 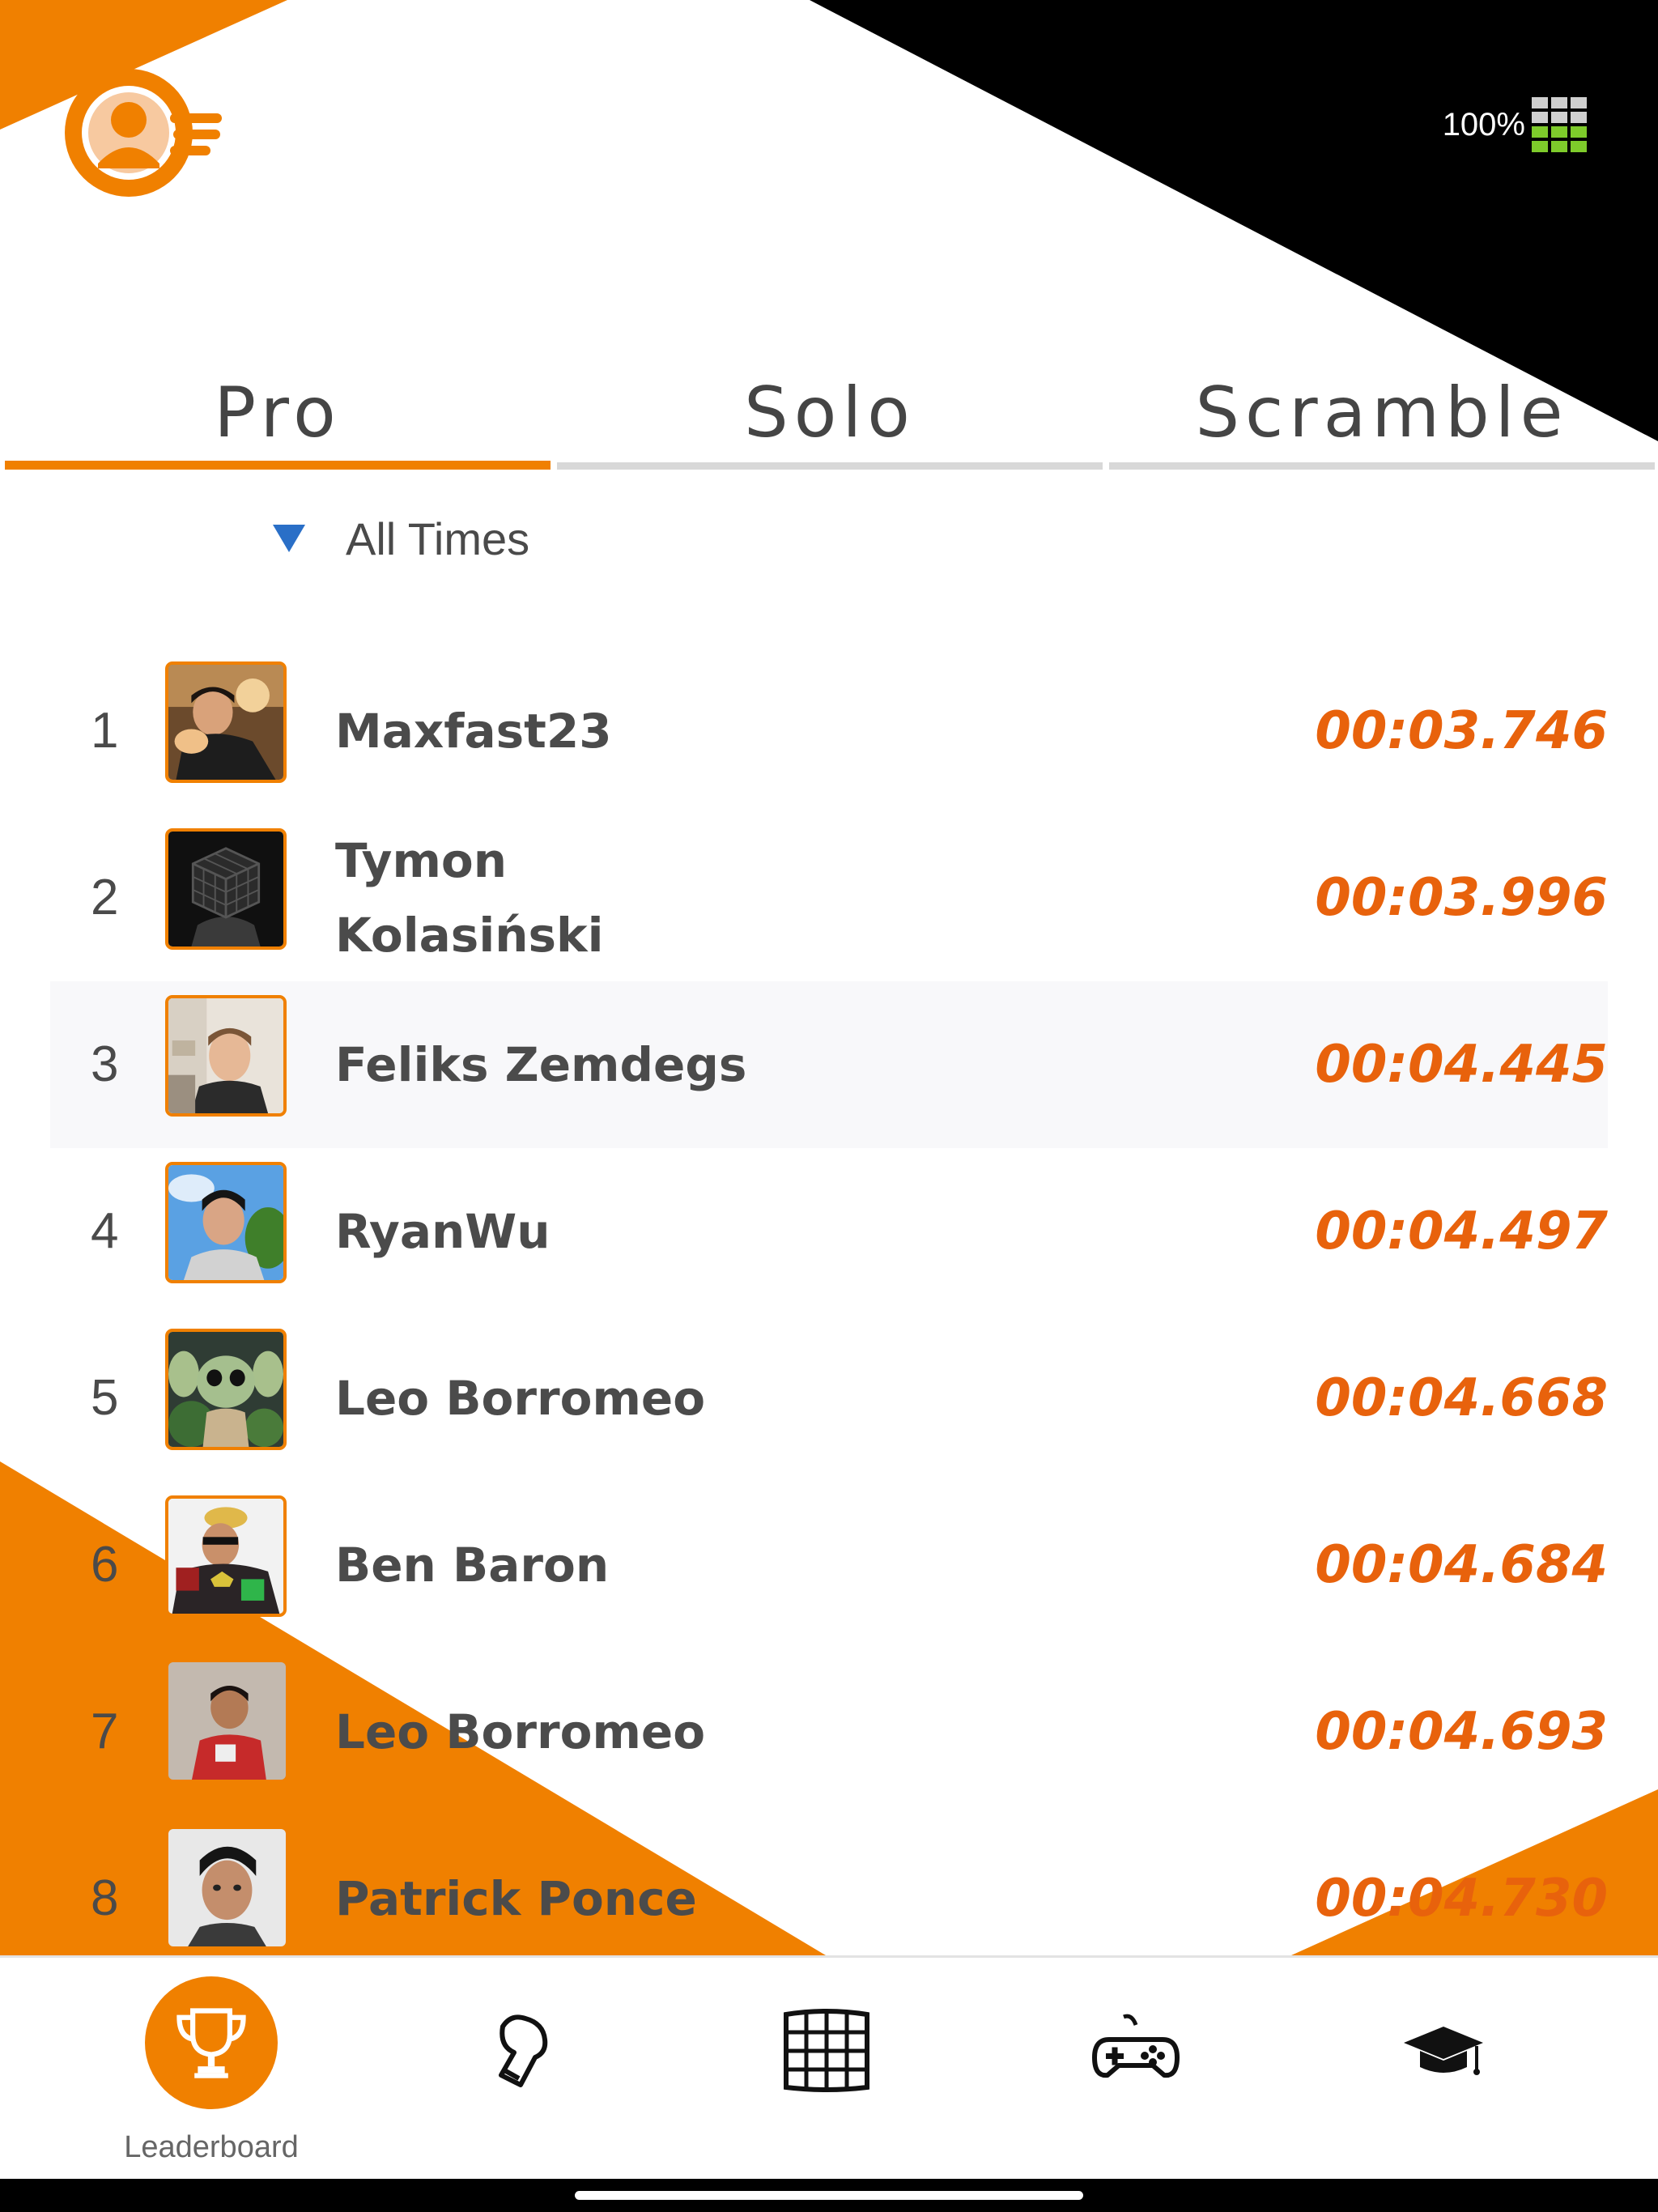 I want to click on graduation-cap-icon, so click(x=1443, y=2051).